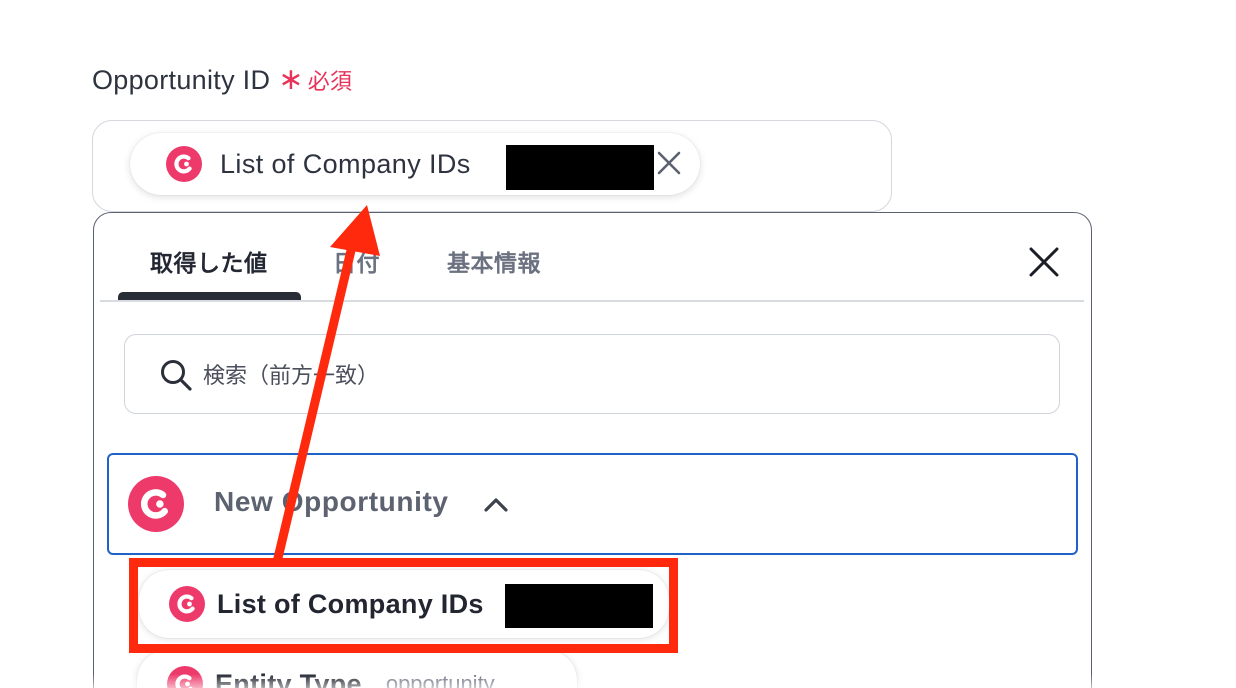 Image resolution: width=1236 pixels, height=688 pixels. I want to click on item-value: opportunity, so click(440, 679).